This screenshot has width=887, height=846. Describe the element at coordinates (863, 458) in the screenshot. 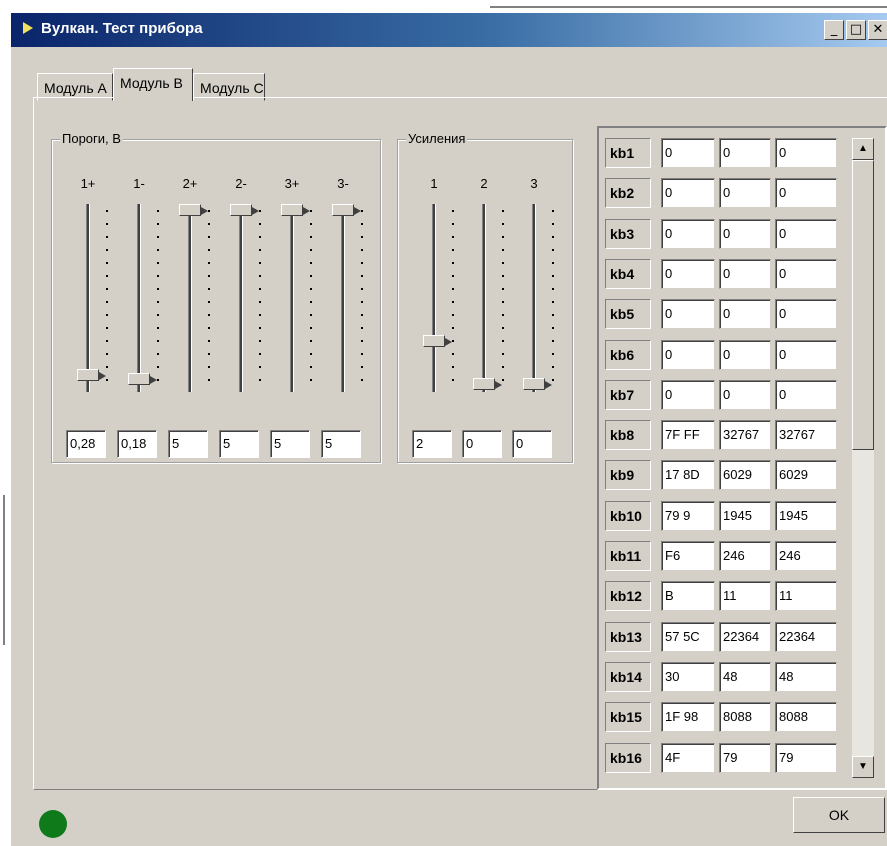

I see `kb-scrollbar: ▲ ▼` at that location.